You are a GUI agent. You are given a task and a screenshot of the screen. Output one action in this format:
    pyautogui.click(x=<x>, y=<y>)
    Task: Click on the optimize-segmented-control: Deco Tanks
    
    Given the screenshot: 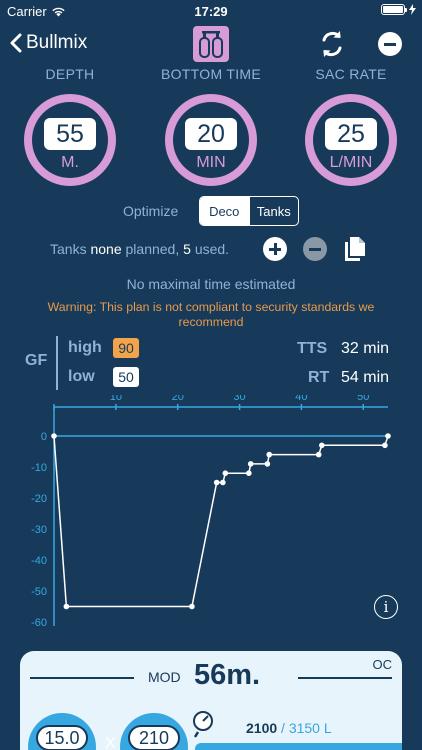 What is the action you would take?
    pyautogui.click(x=249, y=211)
    